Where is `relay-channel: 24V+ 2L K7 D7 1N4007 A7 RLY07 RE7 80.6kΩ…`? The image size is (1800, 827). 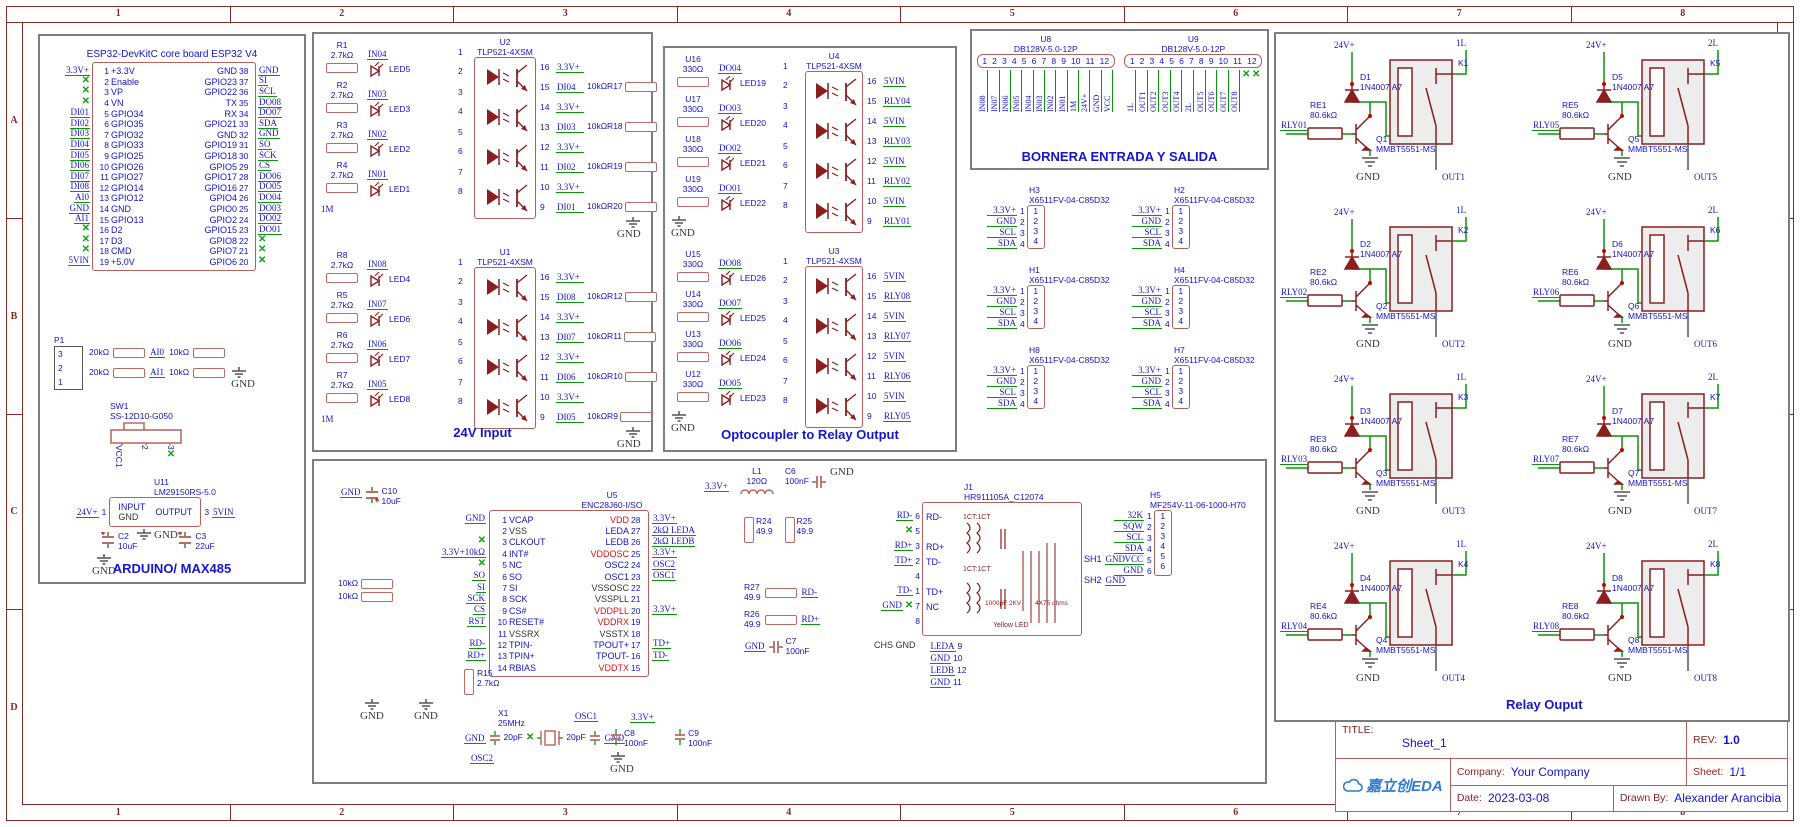 relay-channel: 24V+ 2L K7 D7 1N4007 A7 RLY07 RE7 80.6kΩ… is located at coordinates (1657, 452).